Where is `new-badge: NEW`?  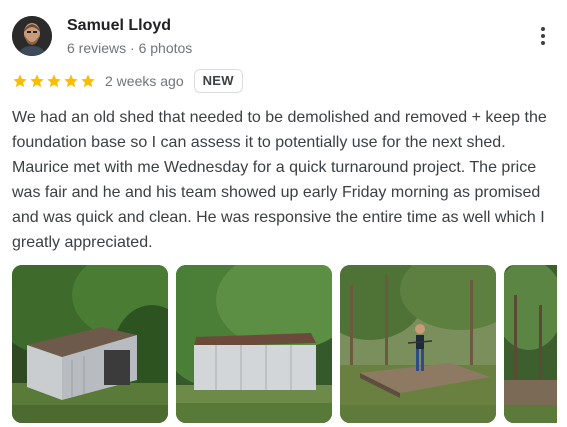
new-badge: NEW is located at coordinates (218, 81).